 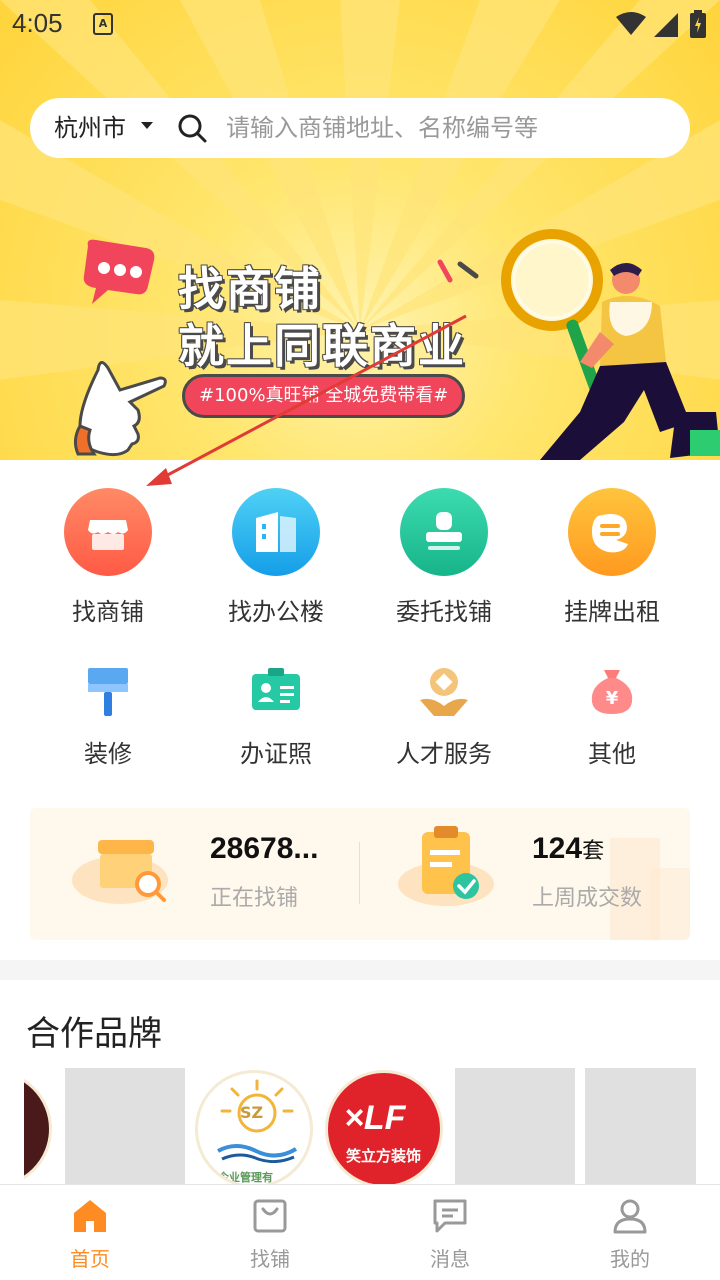 I want to click on brand-logo-xlf-mark: ×LF, so click(x=375, y=1118).